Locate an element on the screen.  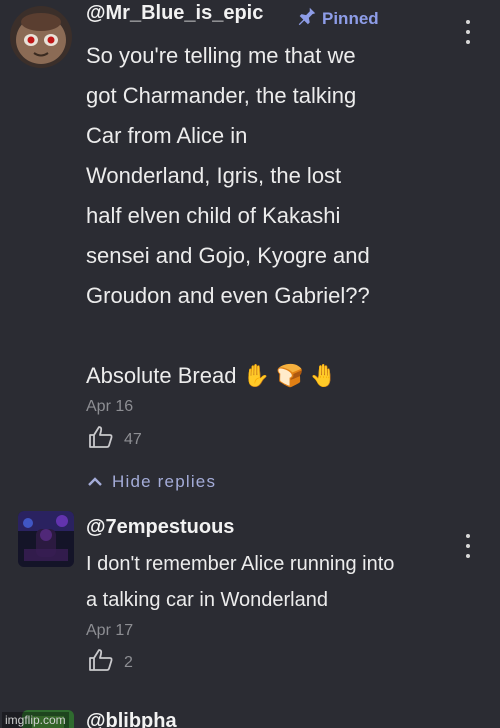
like-count: 2 is located at coordinates (128, 662).